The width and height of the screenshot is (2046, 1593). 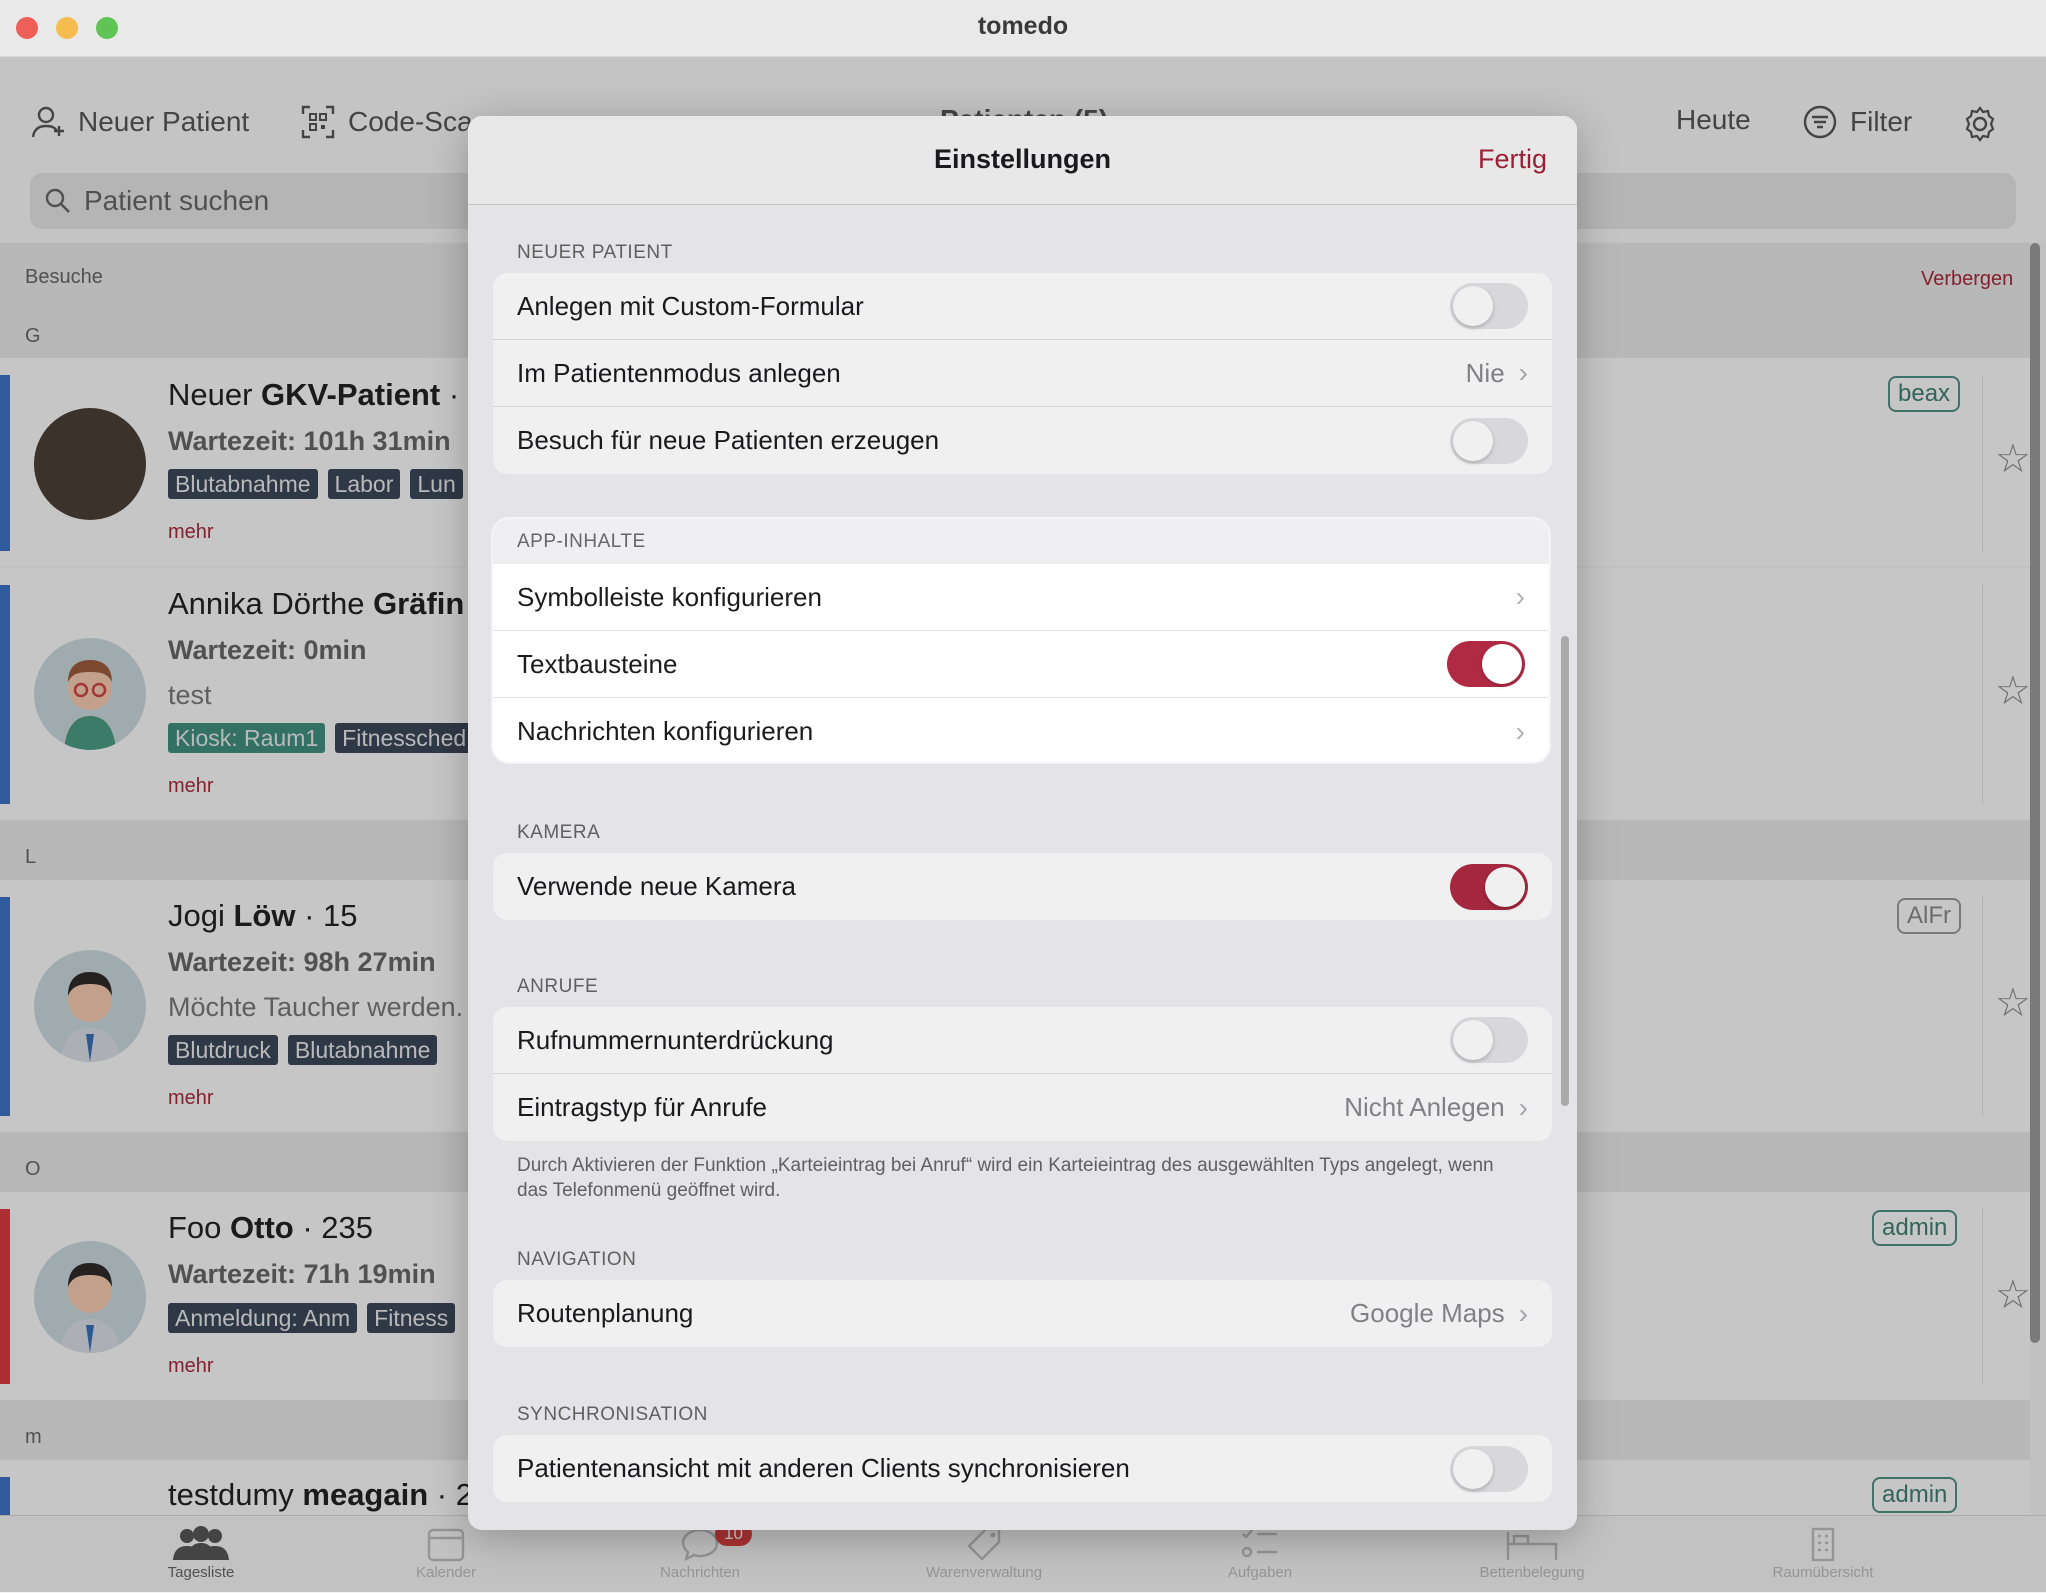 I want to click on text-blocks-toggle, so click(x=1486, y=664).